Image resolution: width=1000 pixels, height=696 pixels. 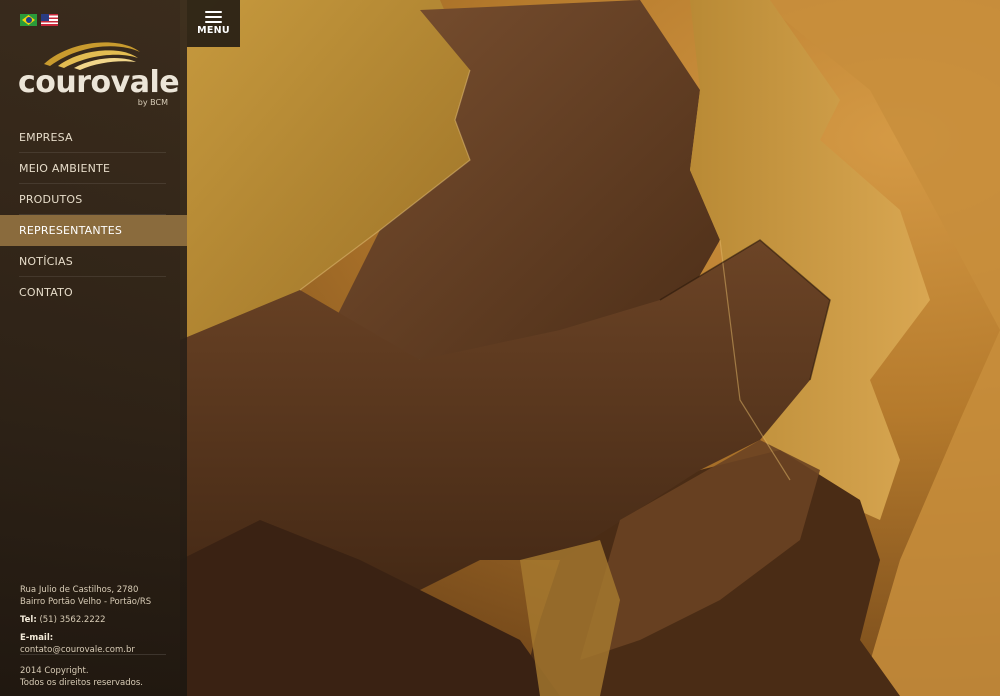 I want to click on nav-item-representantes: REPRESENTANTES, so click(x=93, y=230).